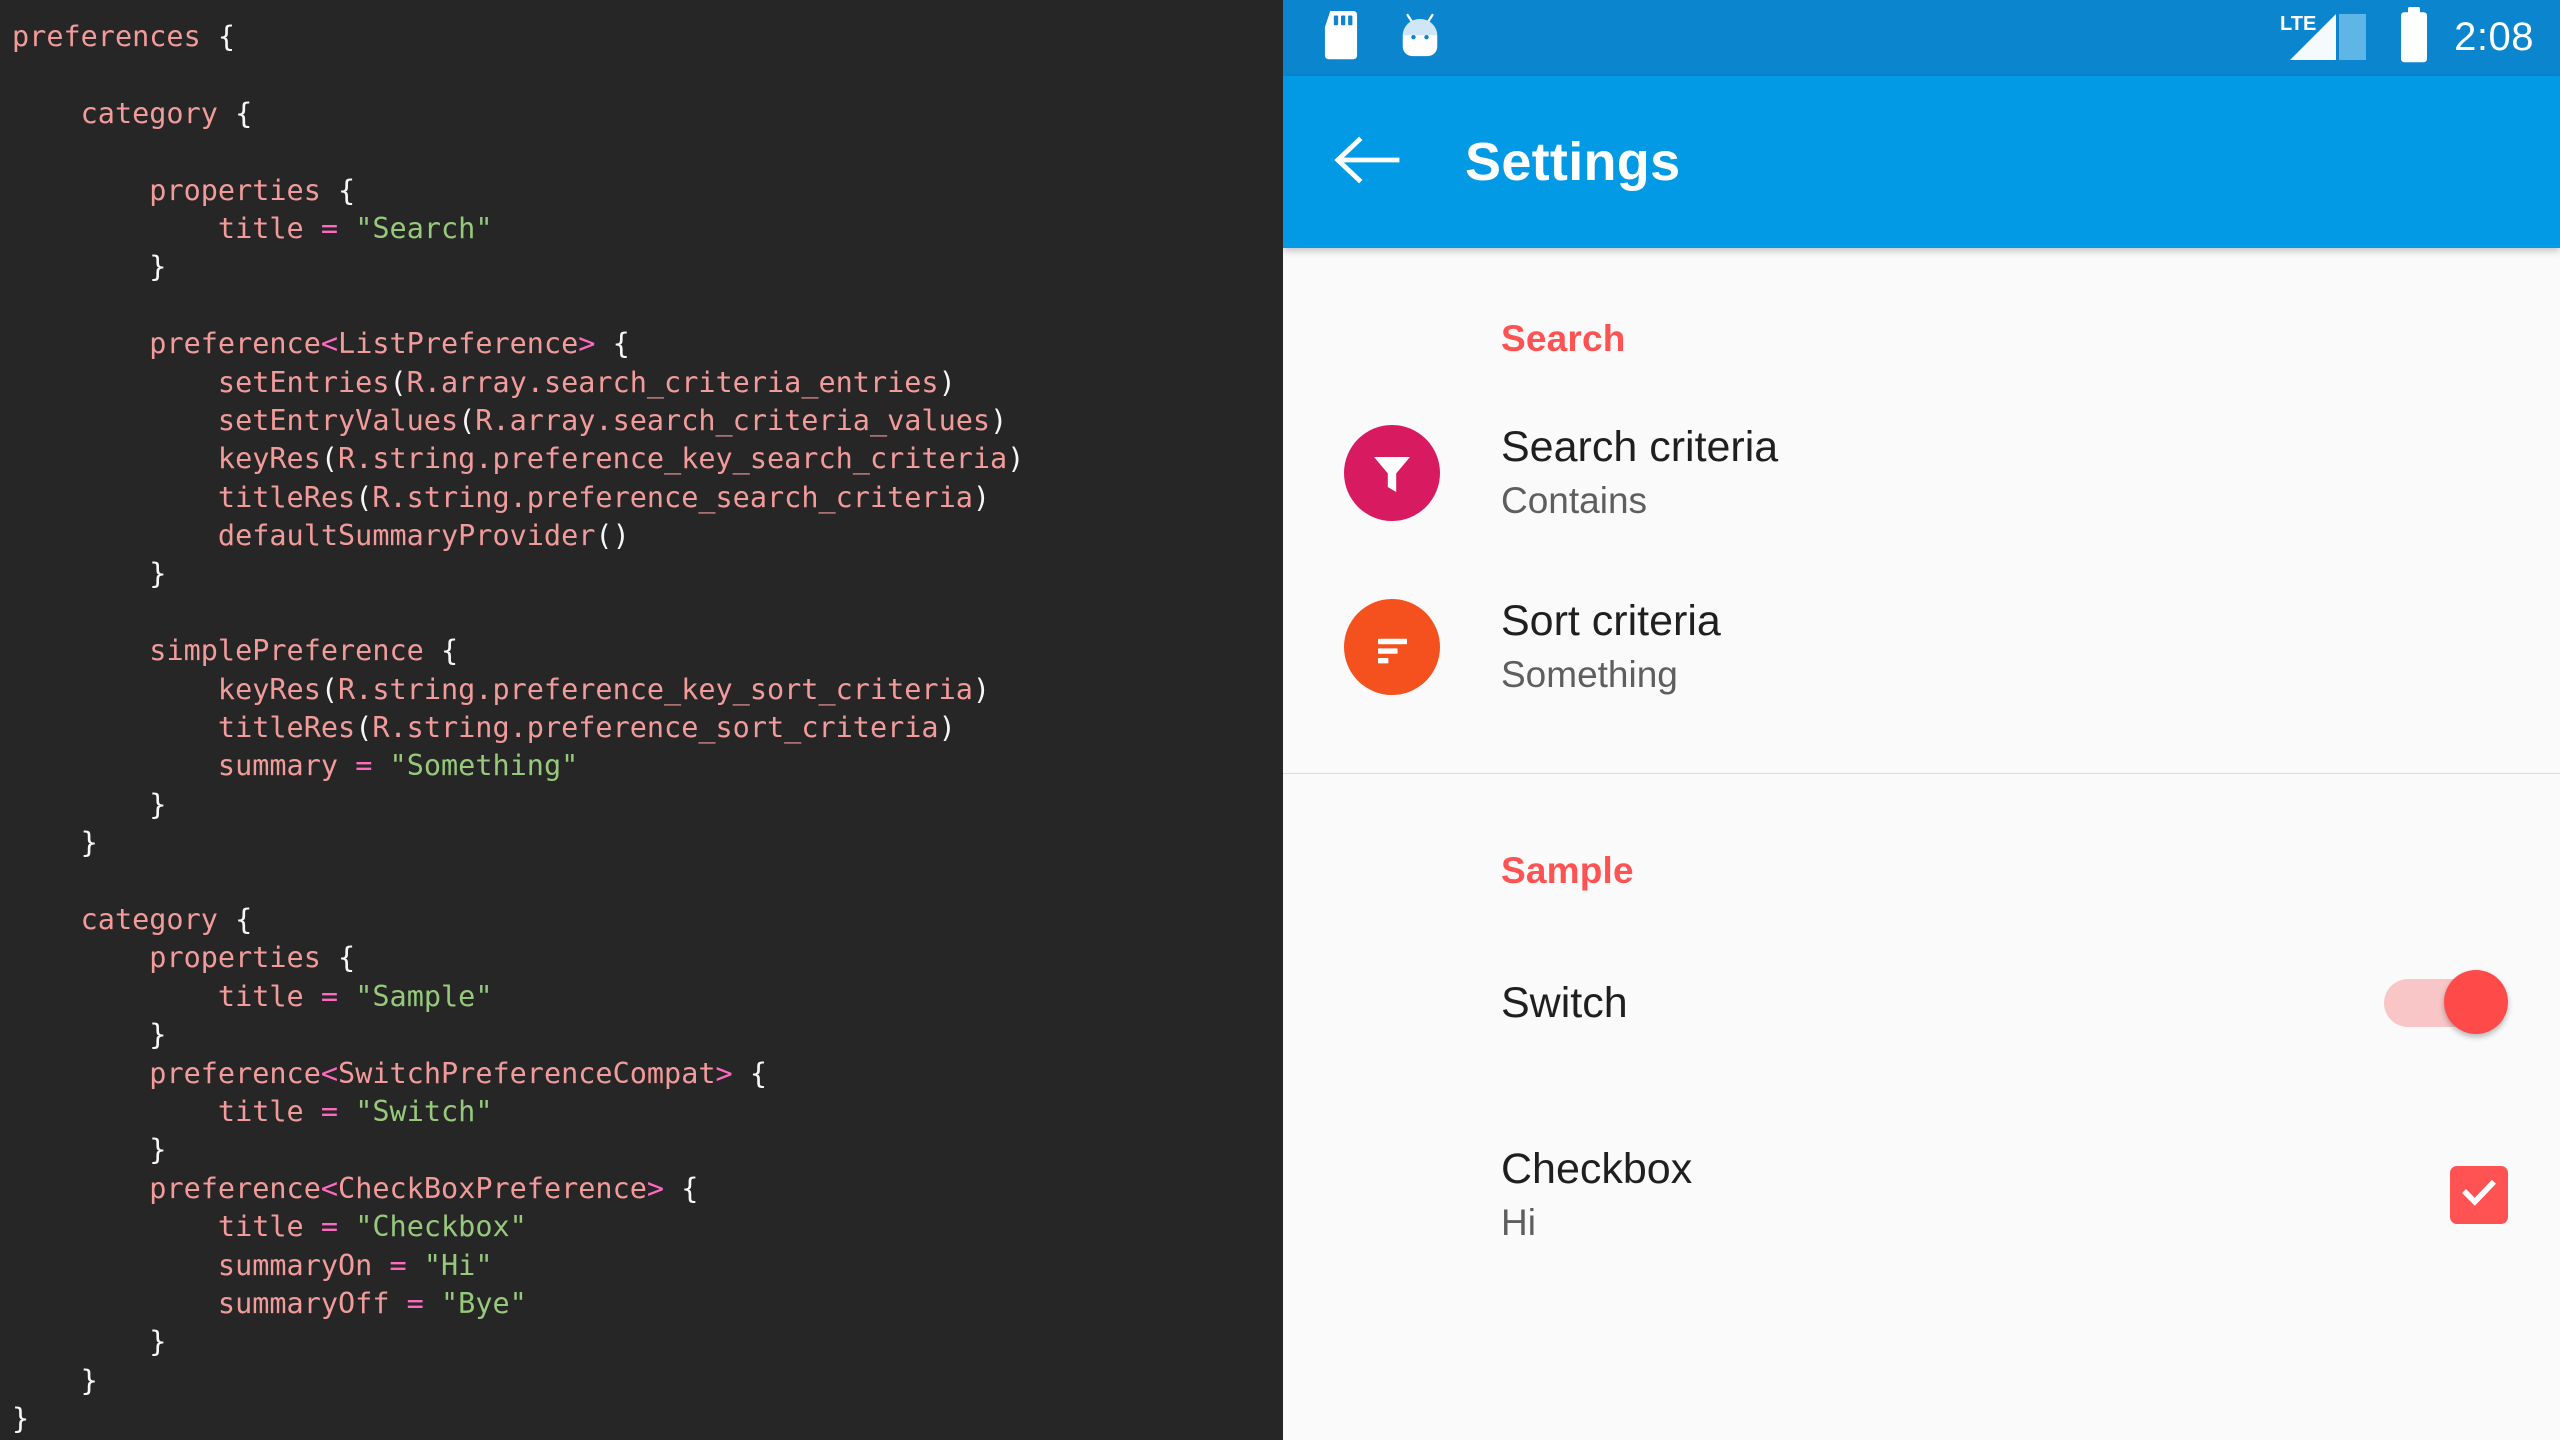  Describe the element at coordinates (641, 766) in the screenshot. I see `code-line: summary = "Something"` at that location.